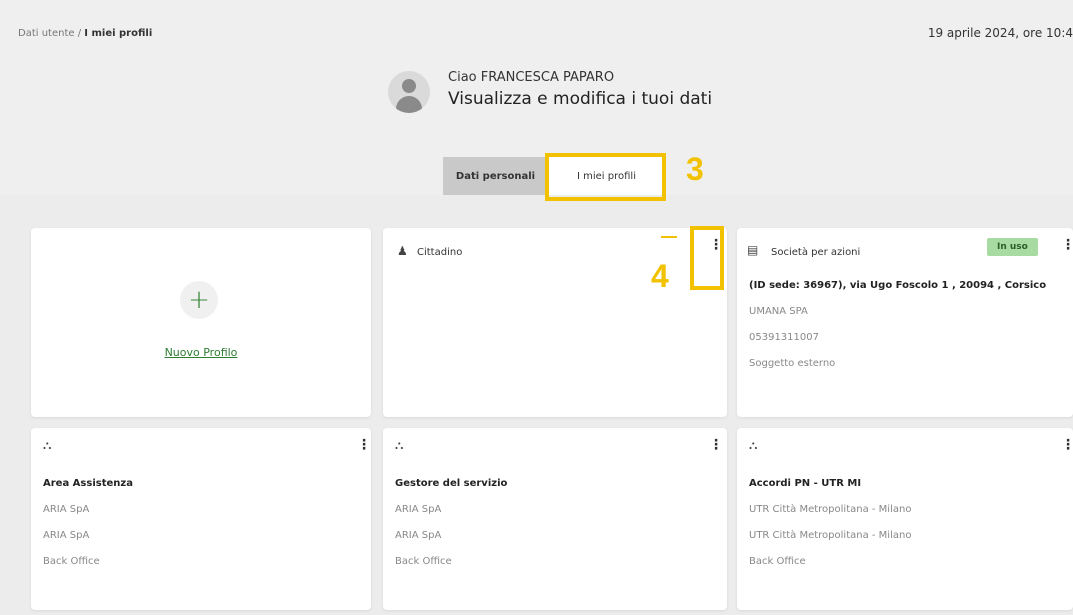  I want to click on profile-card-title: Accordi PN - UTR MI, so click(805, 483).